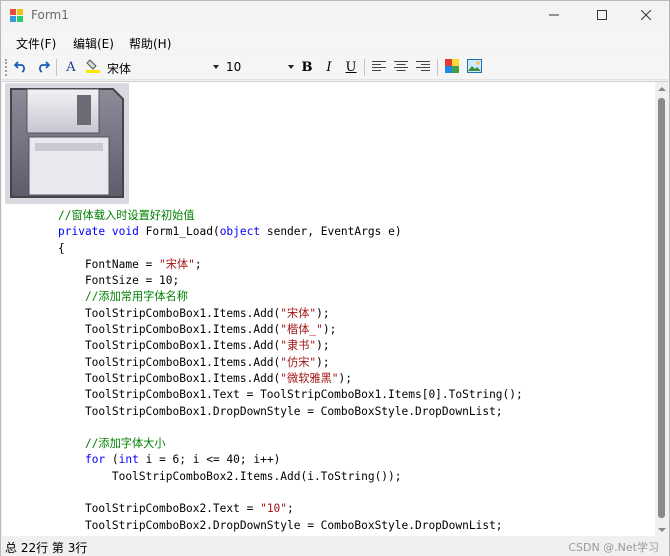 This screenshot has height=556, width=670. What do you see at coordinates (67, 143) in the screenshot?
I see `floppy-disk-icon` at bounding box center [67, 143].